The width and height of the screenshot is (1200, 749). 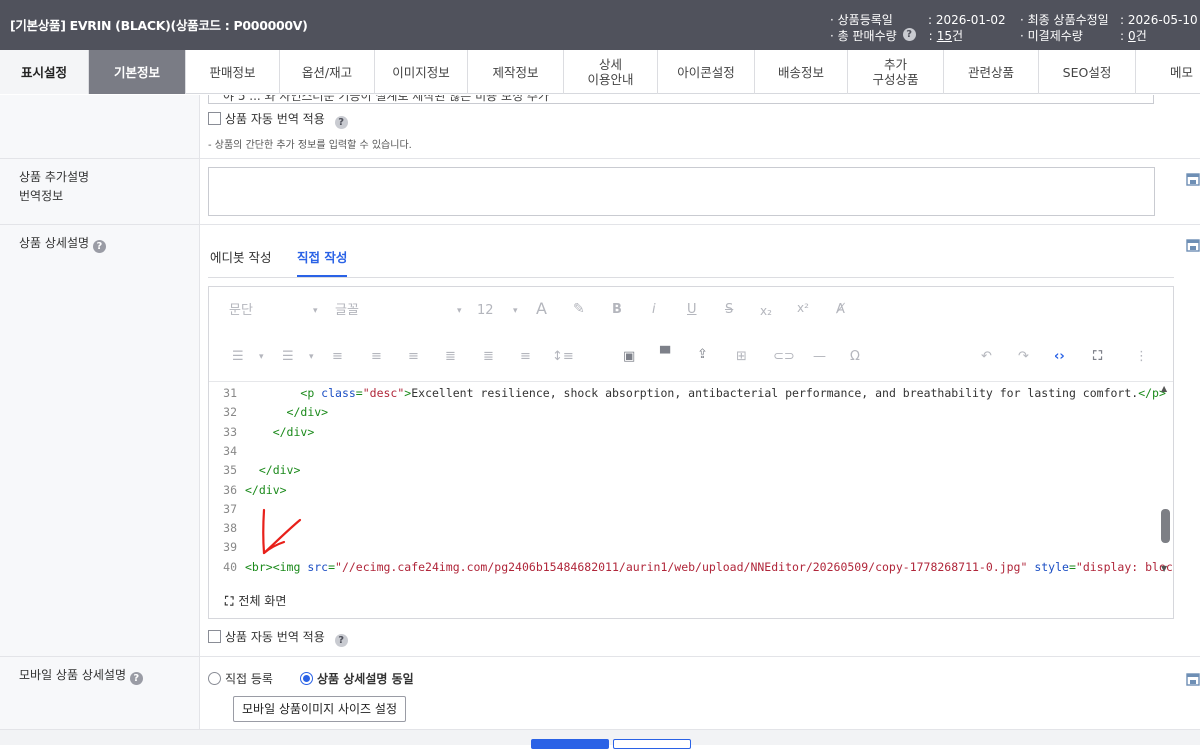 What do you see at coordinates (240, 261) in the screenshot?
I see `tab-editor-bot: 에디봇 작성` at bounding box center [240, 261].